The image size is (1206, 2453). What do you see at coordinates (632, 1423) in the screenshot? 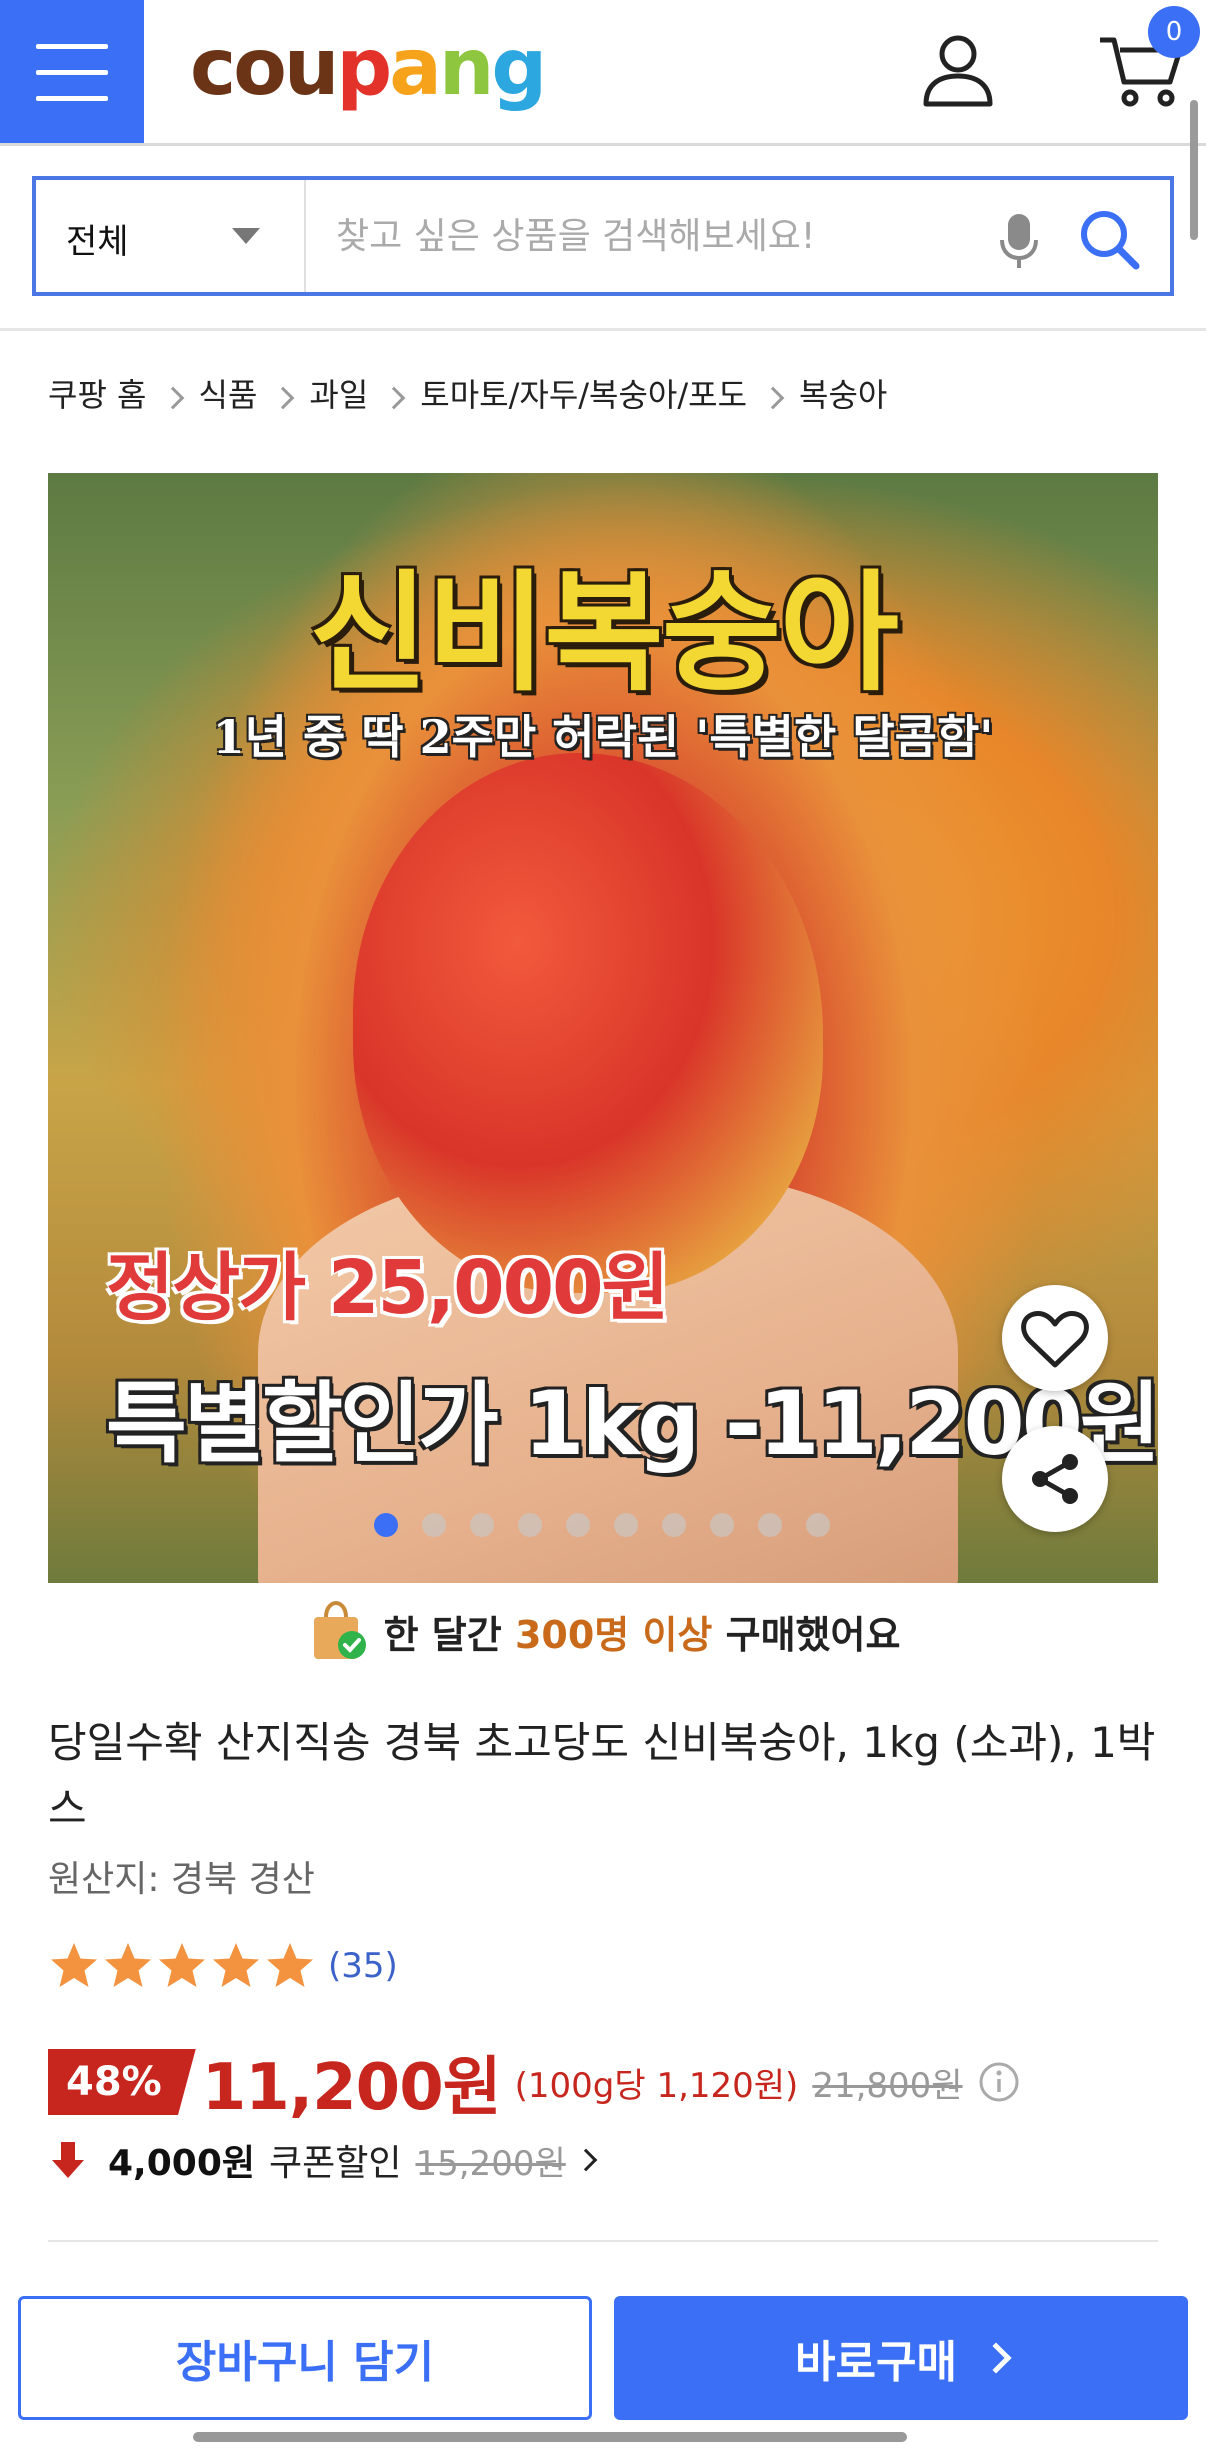
I see `image-special-price: 특별할인가 1kg -11,200원` at bounding box center [632, 1423].